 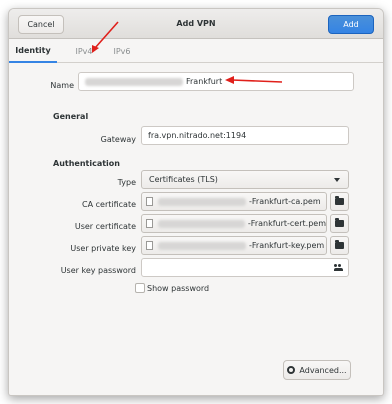 I want to click on user-certificate-label: User certificate, so click(x=105, y=226).